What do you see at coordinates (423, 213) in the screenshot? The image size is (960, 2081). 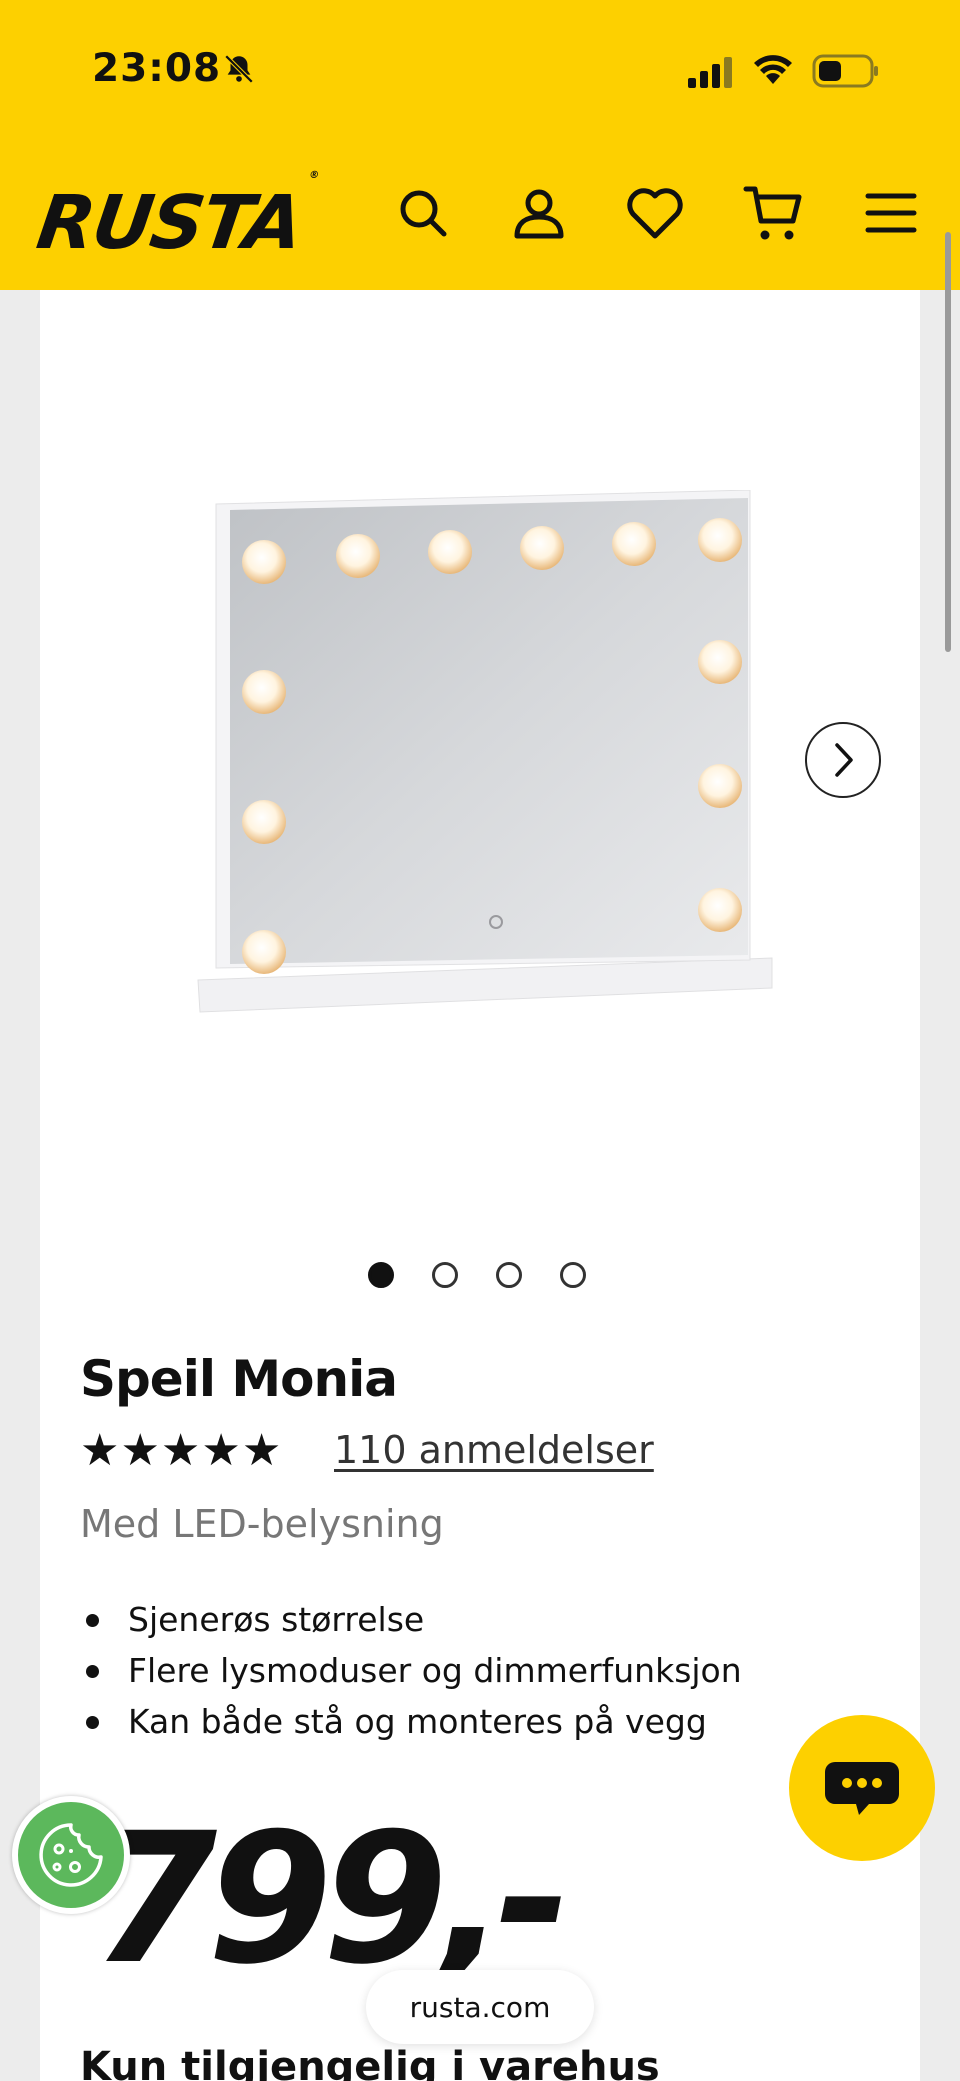 I see `search-icon` at bounding box center [423, 213].